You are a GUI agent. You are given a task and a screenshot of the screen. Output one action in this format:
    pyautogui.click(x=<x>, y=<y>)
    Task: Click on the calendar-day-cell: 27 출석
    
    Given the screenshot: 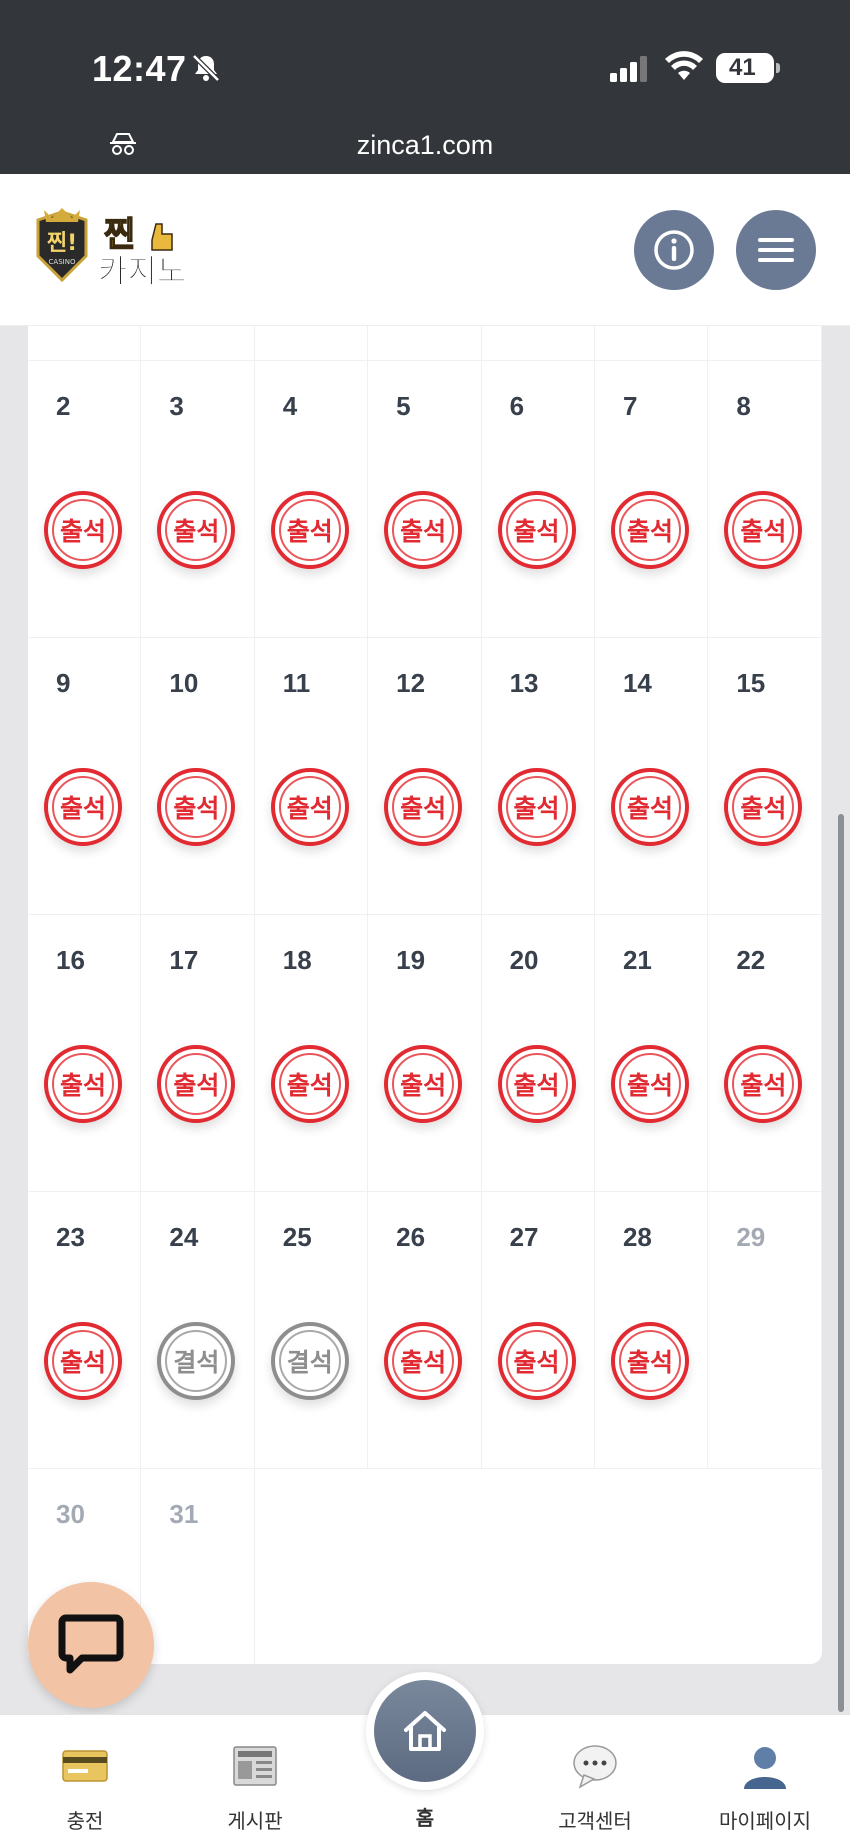 What is the action you would take?
    pyautogui.click(x=538, y=1330)
    